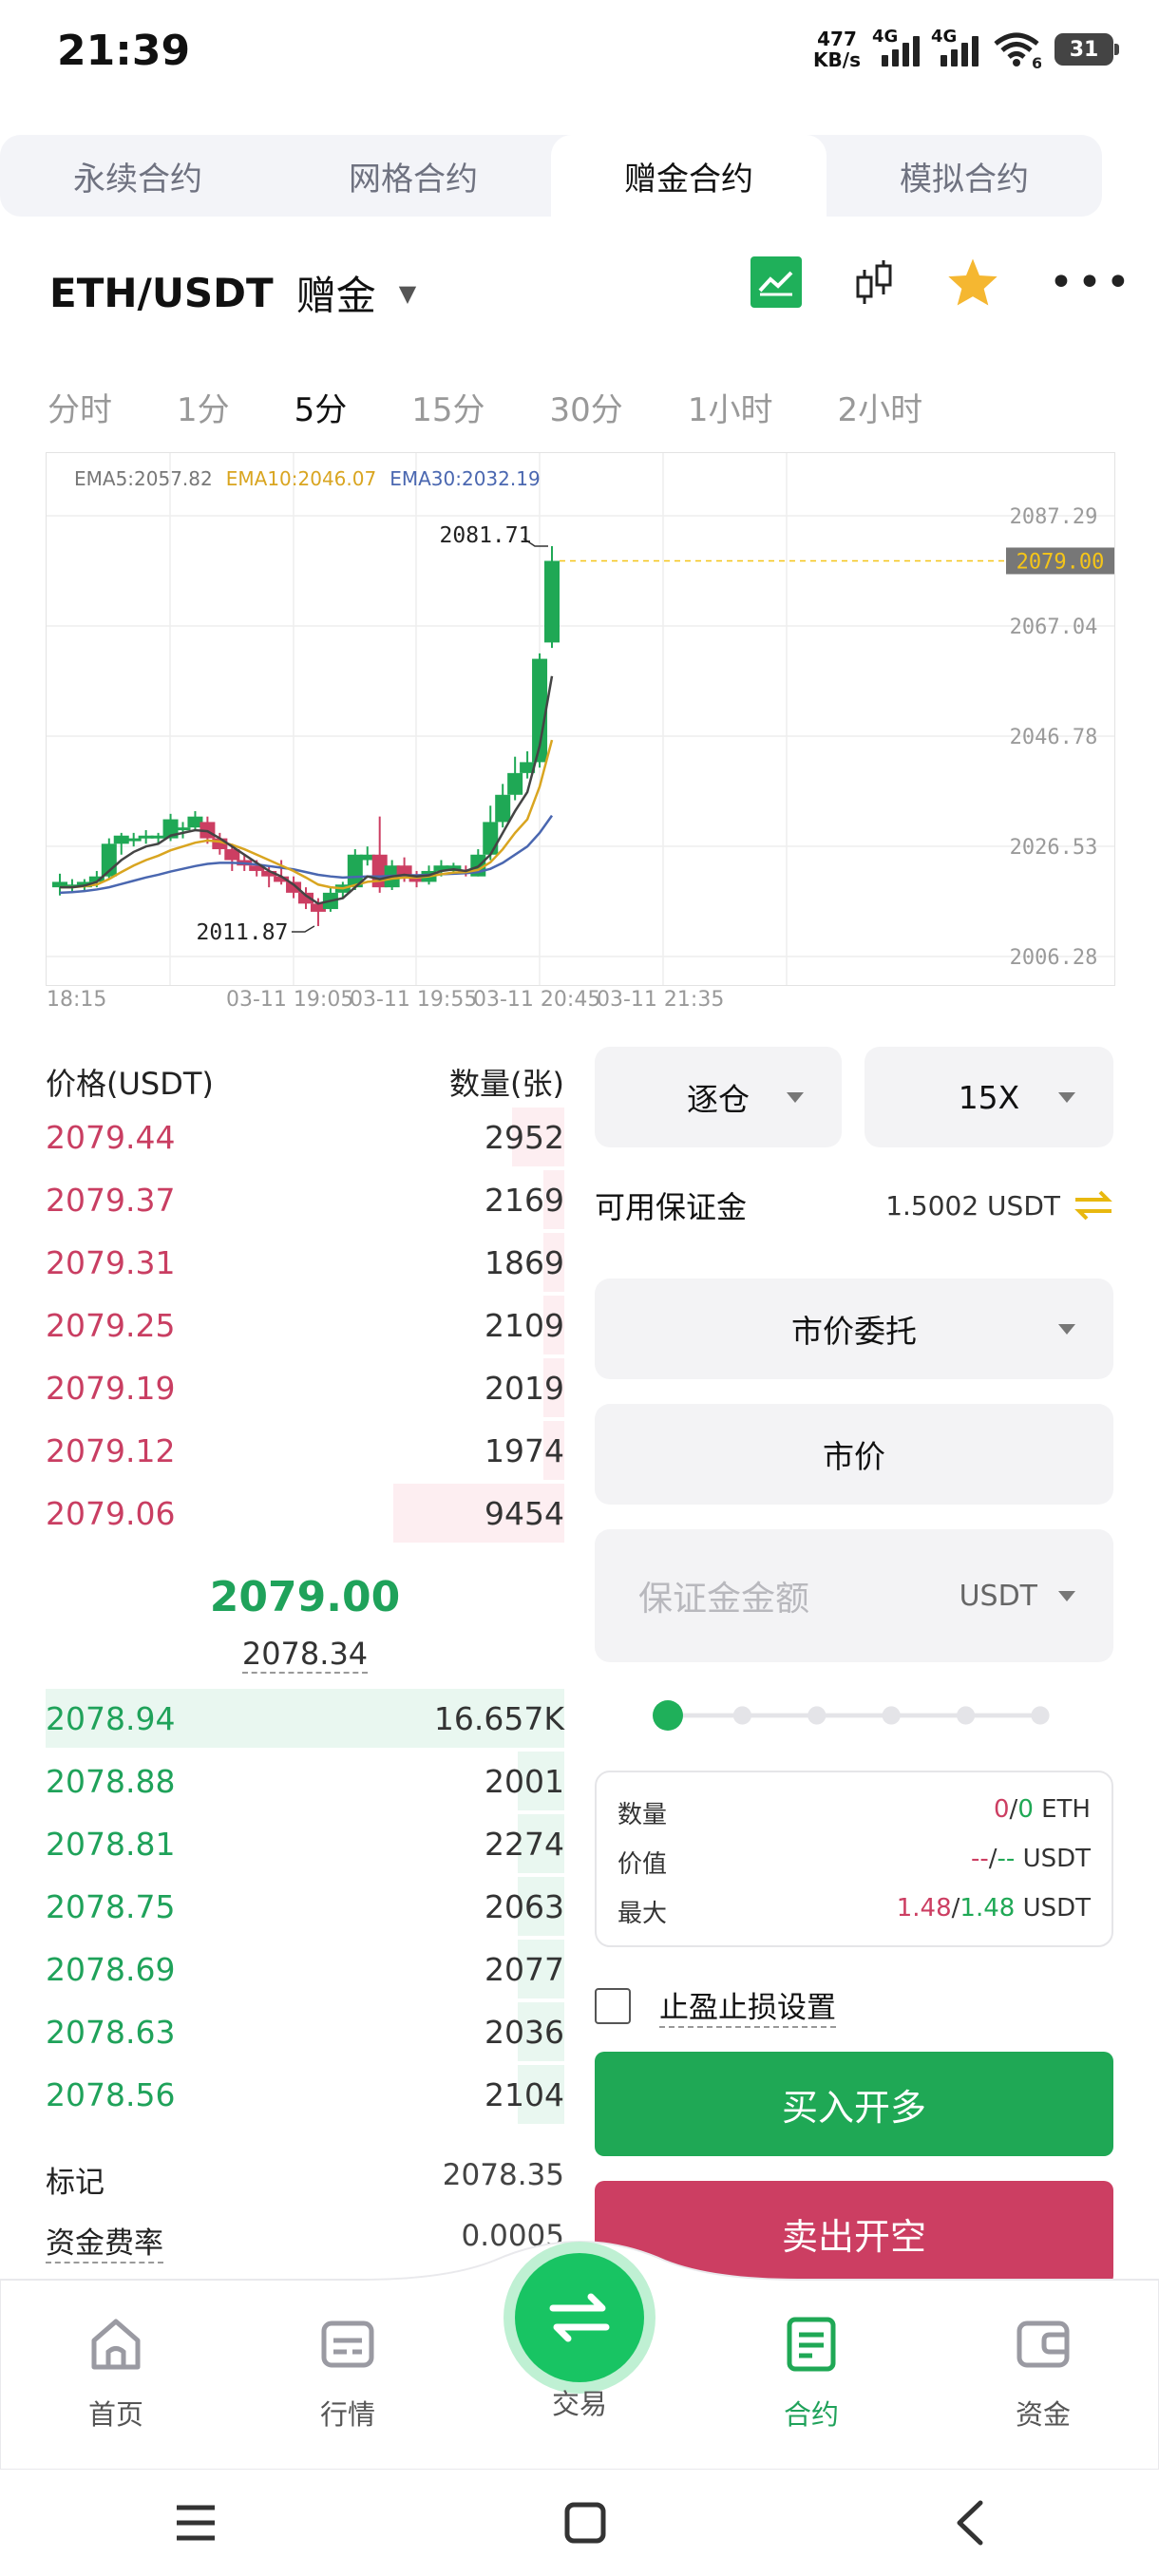 This screenshot has height=2576, width=1159. What do you see at coordinates (980, 1859) in the screenshot?
I see `value-a: --` at bounding box center [980, 1859].